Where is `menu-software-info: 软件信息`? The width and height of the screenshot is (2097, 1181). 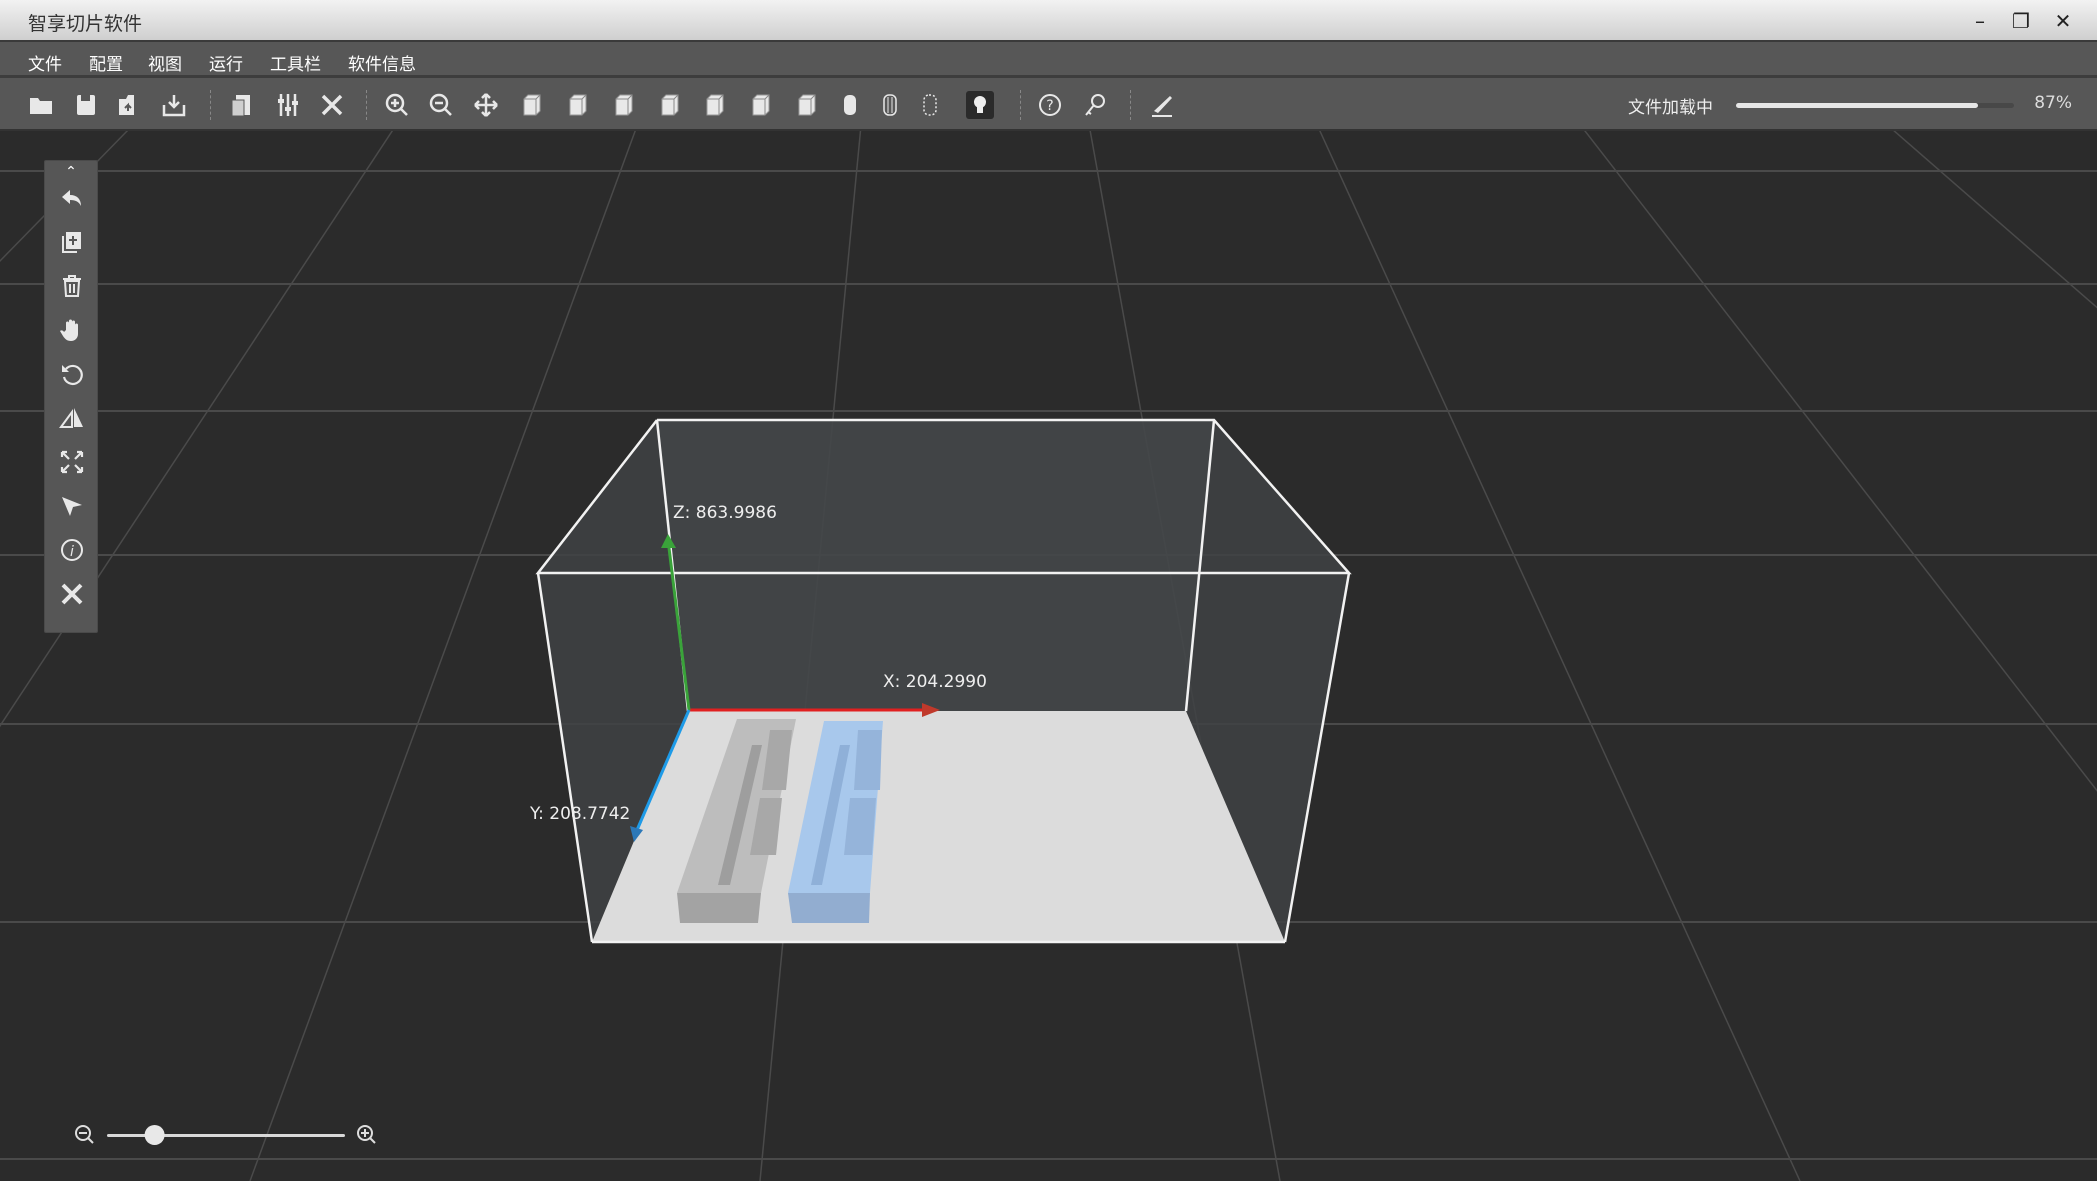 menu-software-info: 软件信息 is located at coordinates (382, 62).